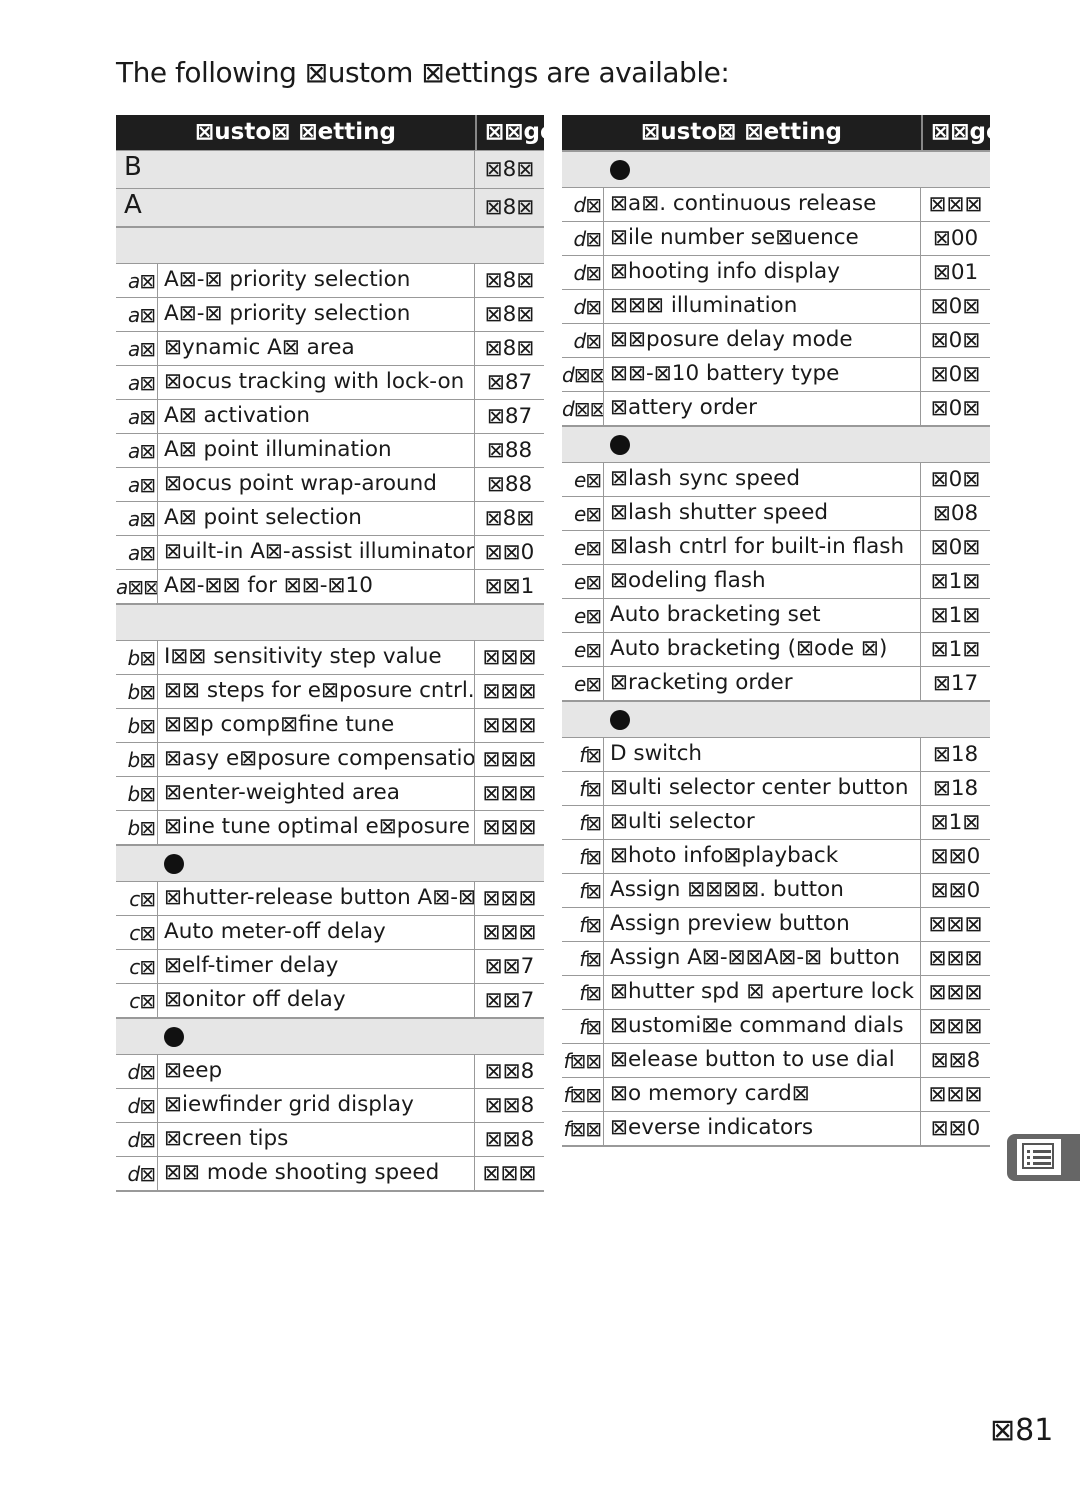 This screenshot has height=1486, width=1080. Describe the element at coordinates (762, 1094) in the screenshot. I see `setting-name: ⊠o memory card⊠` at that location.